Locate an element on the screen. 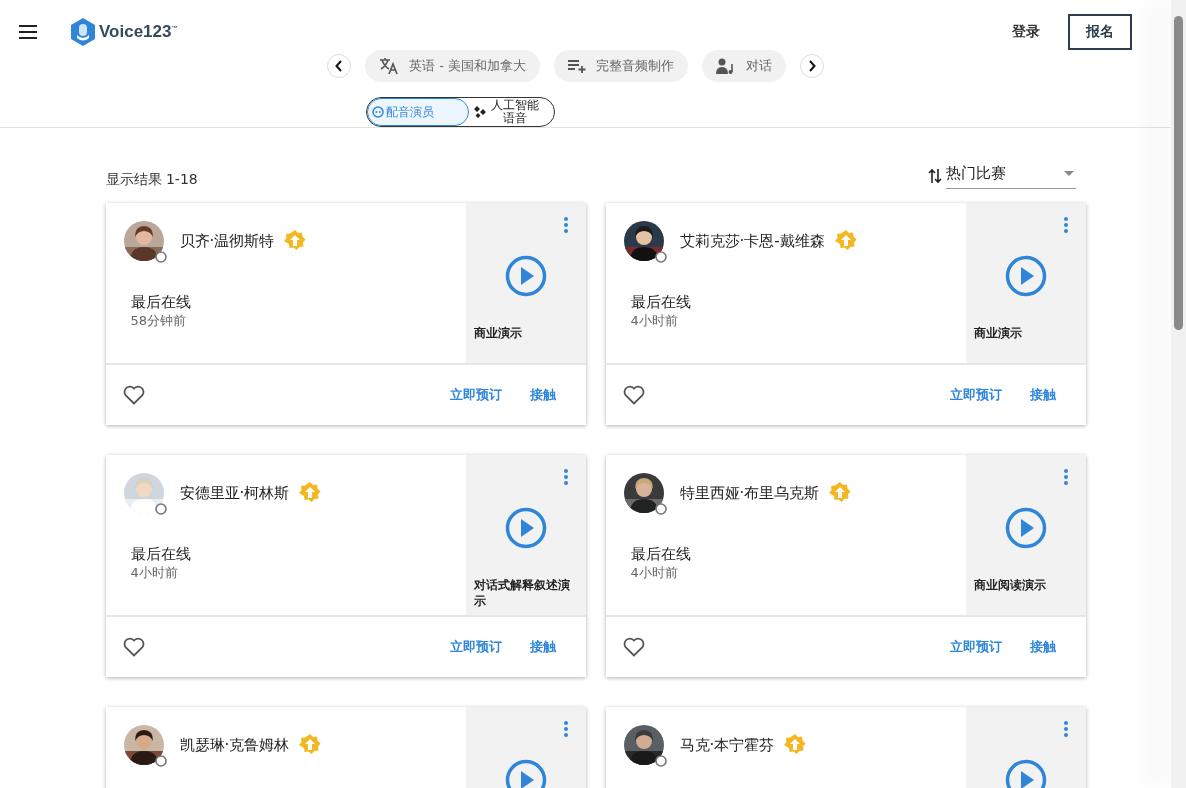  face-icon is located at coordinates (378, 112).